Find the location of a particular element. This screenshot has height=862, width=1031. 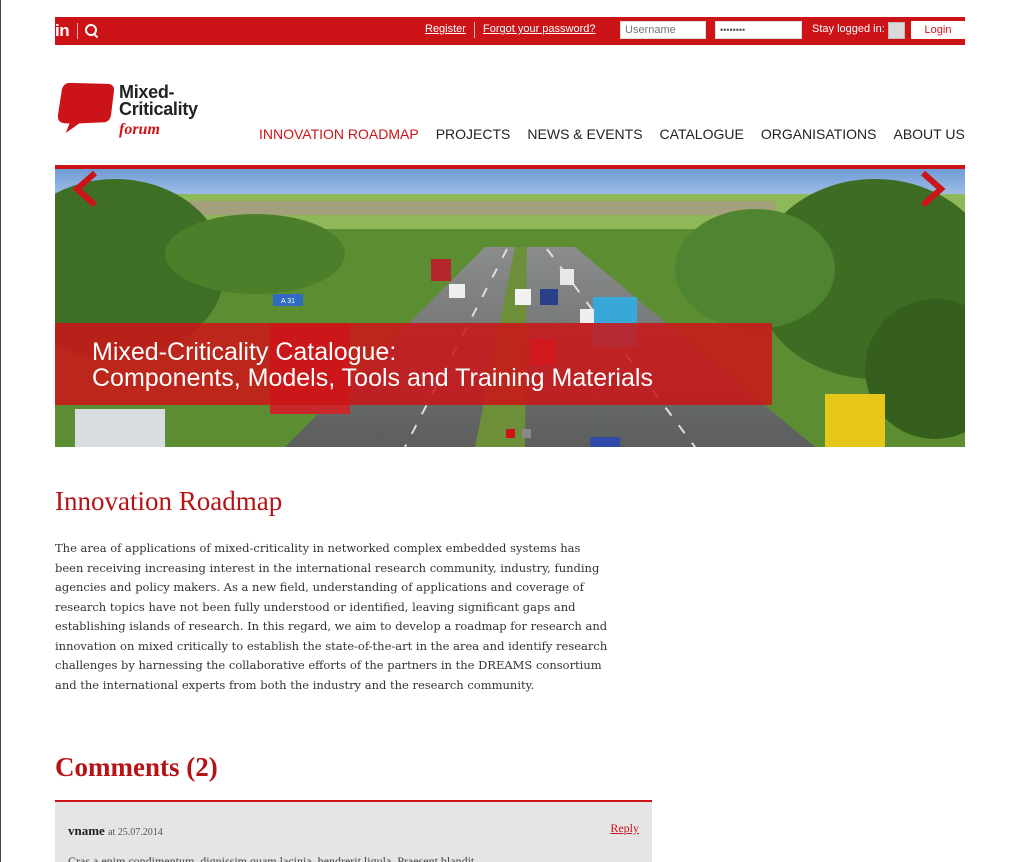

site-logo: Mixed- Criticality forum is located at coordinates (145, 108).